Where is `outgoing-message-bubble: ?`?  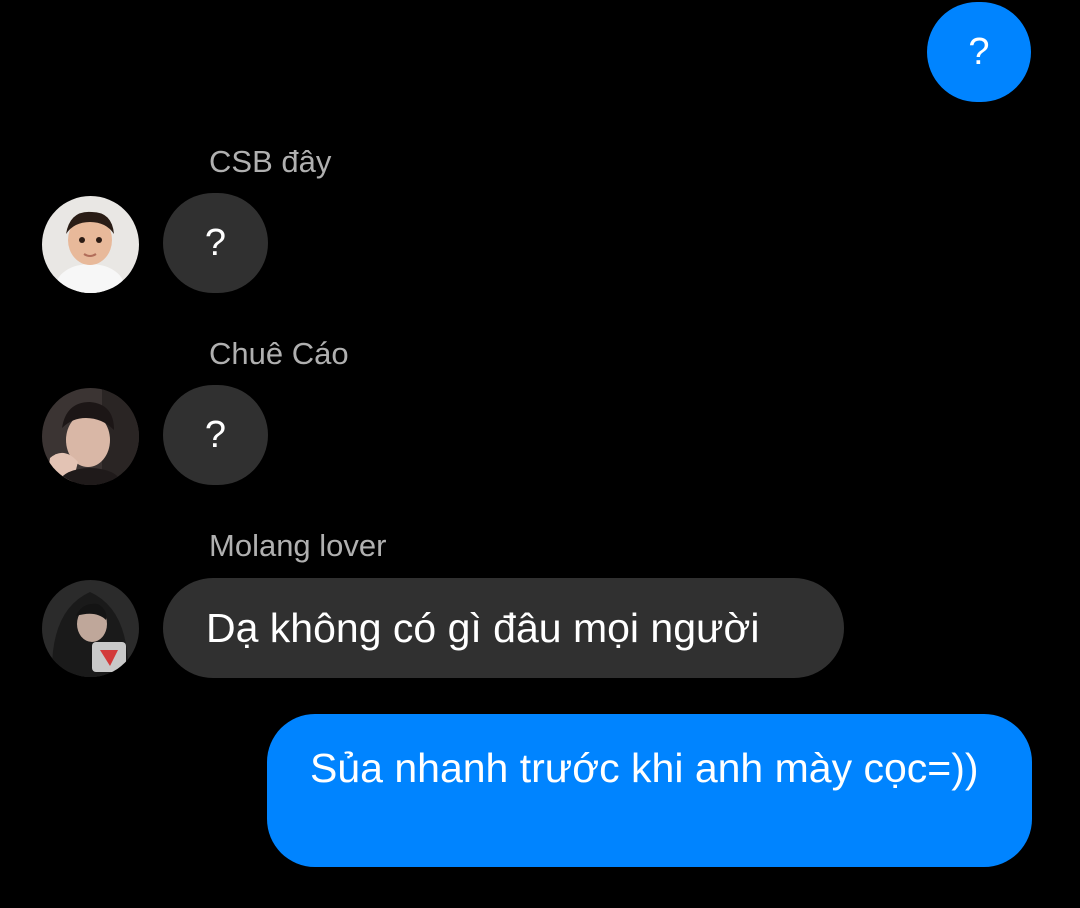
outgoing-message-bubble: ? is located at coordinates (979, 52).